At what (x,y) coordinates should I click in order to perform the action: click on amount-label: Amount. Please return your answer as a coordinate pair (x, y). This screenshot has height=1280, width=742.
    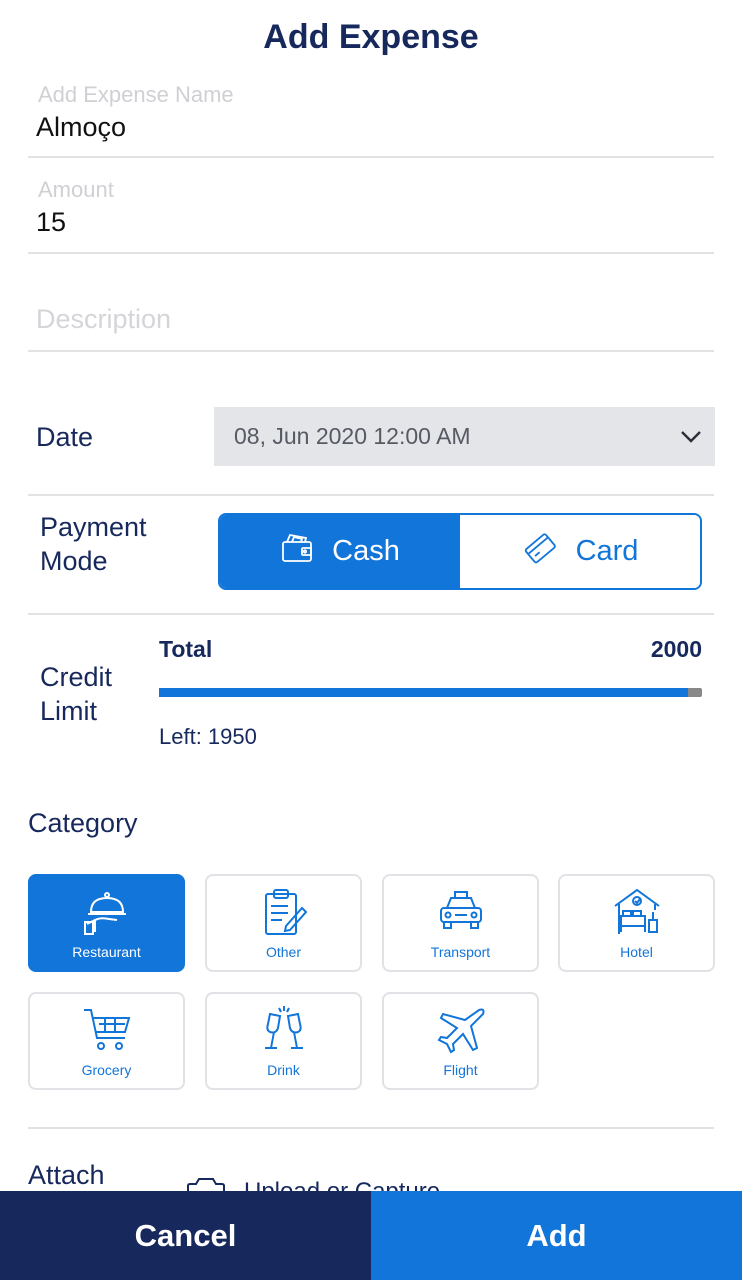
    Looking at the image, I should click on (76, 189).